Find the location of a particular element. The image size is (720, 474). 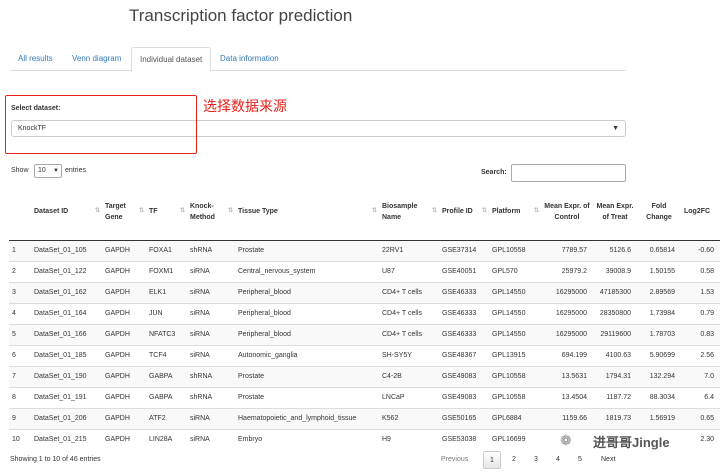

cell-platform: GPL570 is located at coordinates (515, 271).